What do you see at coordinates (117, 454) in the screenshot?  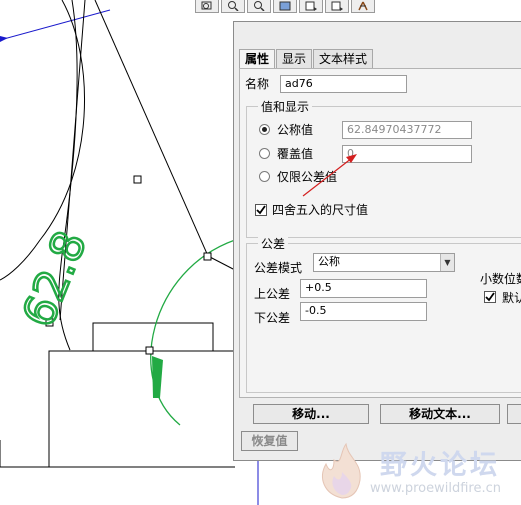 I see `part-base-left` at bounding box center [117, 454].